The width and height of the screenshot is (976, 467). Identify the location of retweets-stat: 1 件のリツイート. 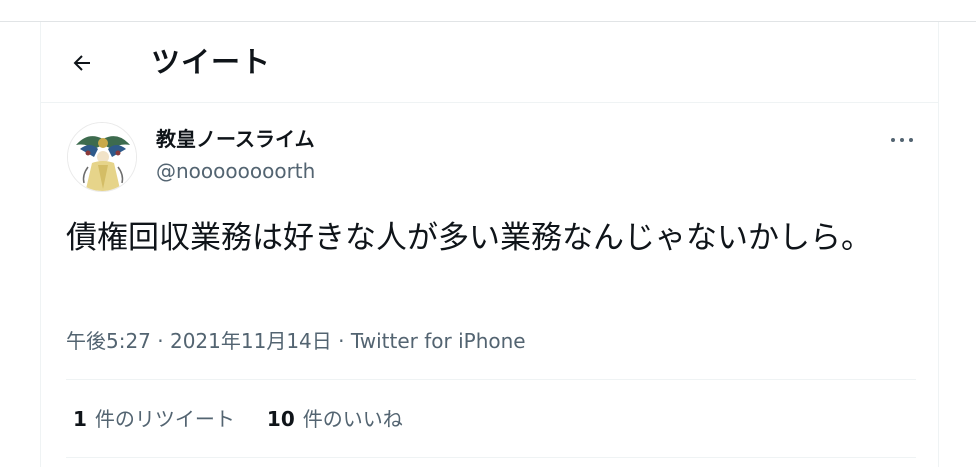
(154, 419).